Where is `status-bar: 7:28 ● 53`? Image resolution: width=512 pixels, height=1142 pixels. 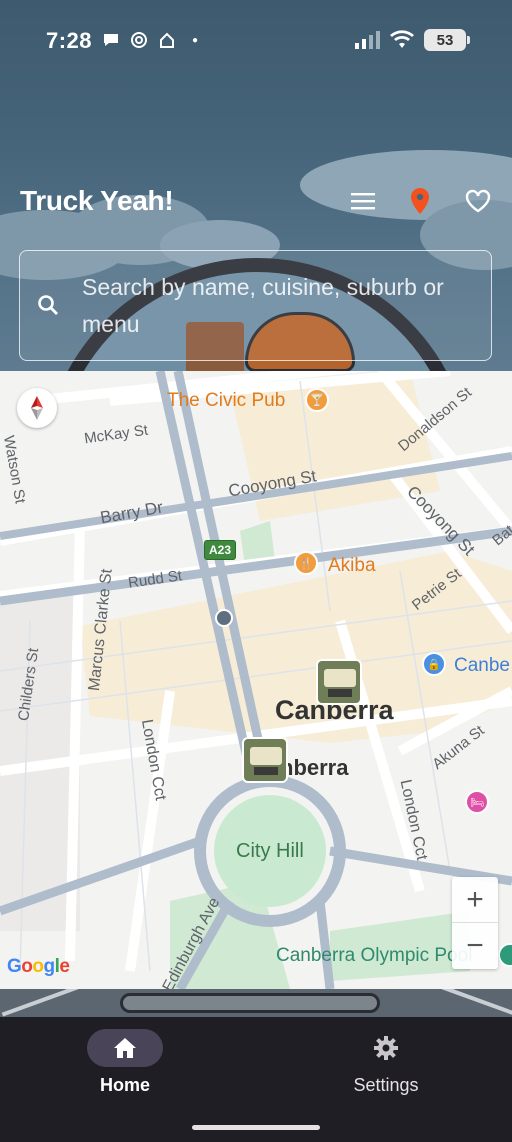 status-bar: 7:28 ● 53 is located at coordinates (256, 40).